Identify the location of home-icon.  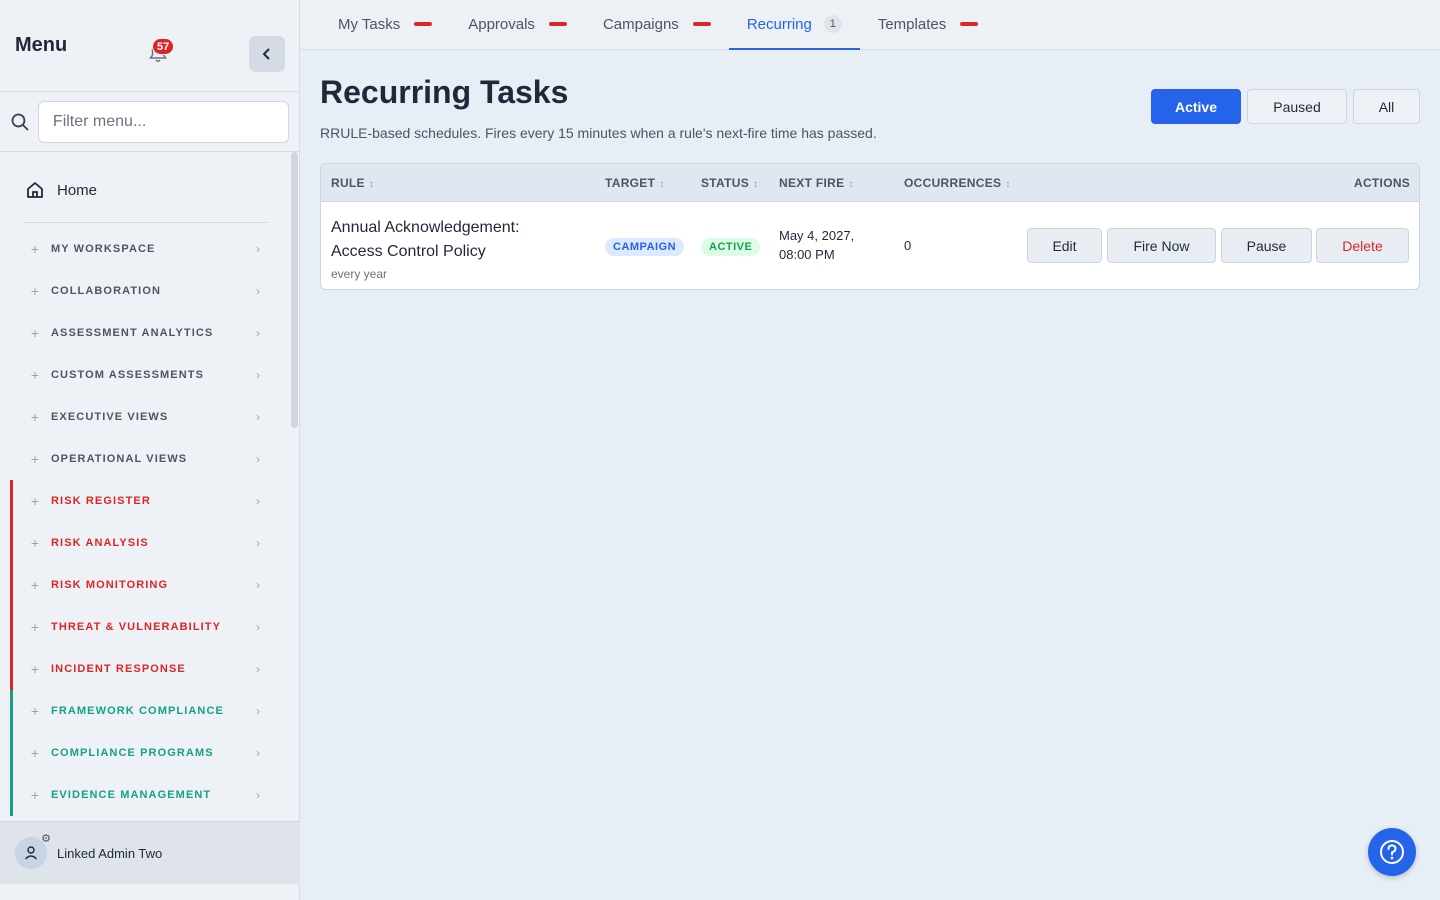
(35, 190).